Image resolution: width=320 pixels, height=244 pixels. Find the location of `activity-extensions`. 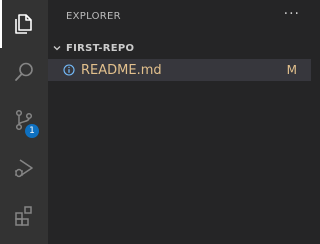

activity-extensions is located at coordinates (24, 216).